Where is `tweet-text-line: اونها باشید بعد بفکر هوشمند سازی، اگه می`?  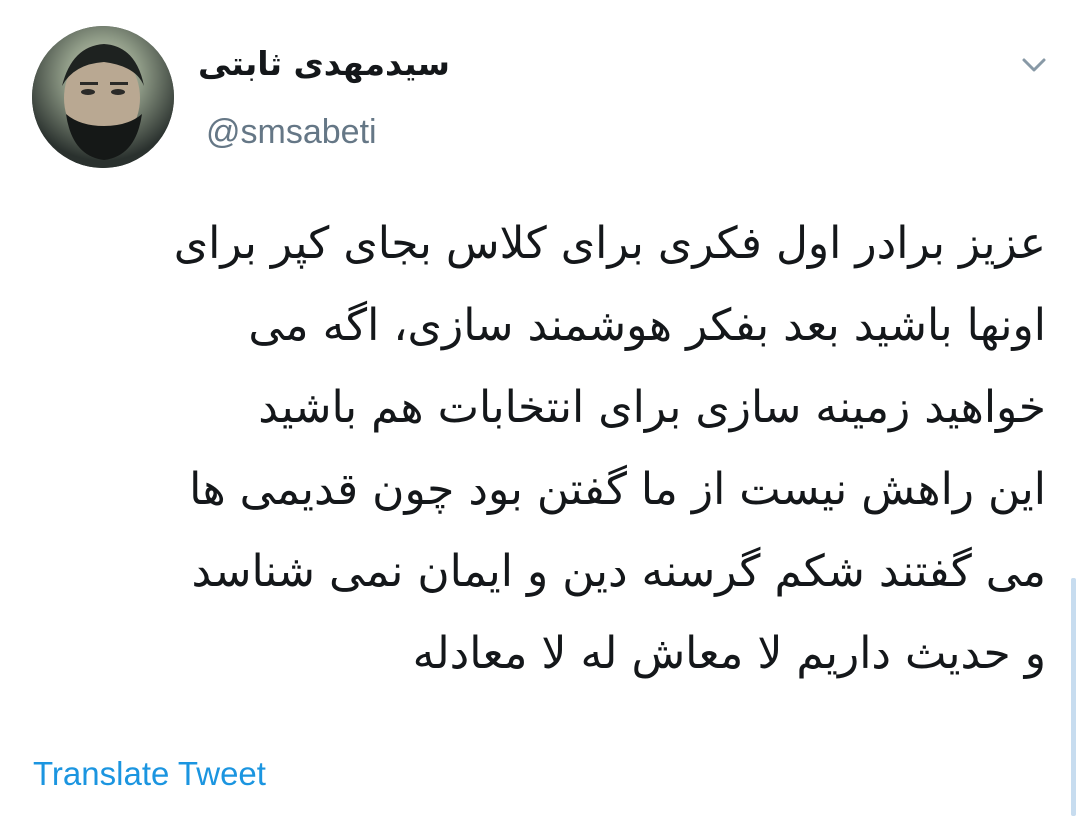
tweet-text-line: اونها باشید بعد بفکر هوشمند سازی، اگه می is located at coordinates (647, 325).